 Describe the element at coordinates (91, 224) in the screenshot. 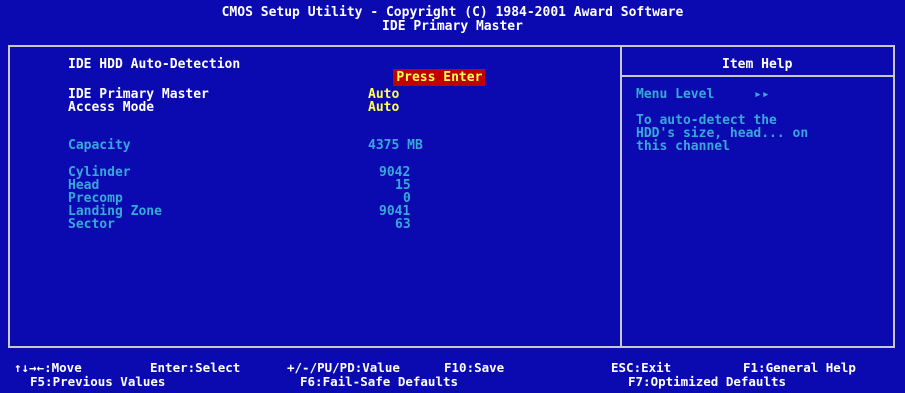

I see `sector-label: Sector` at that location.